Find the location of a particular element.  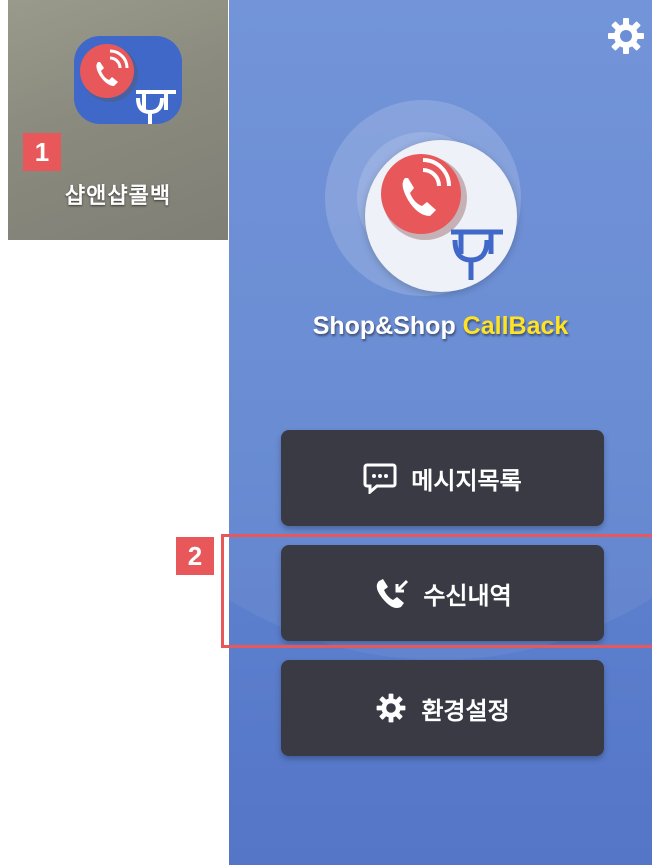

brand-title: Shop&Shop CallBack is located at coordinates (440, 326).